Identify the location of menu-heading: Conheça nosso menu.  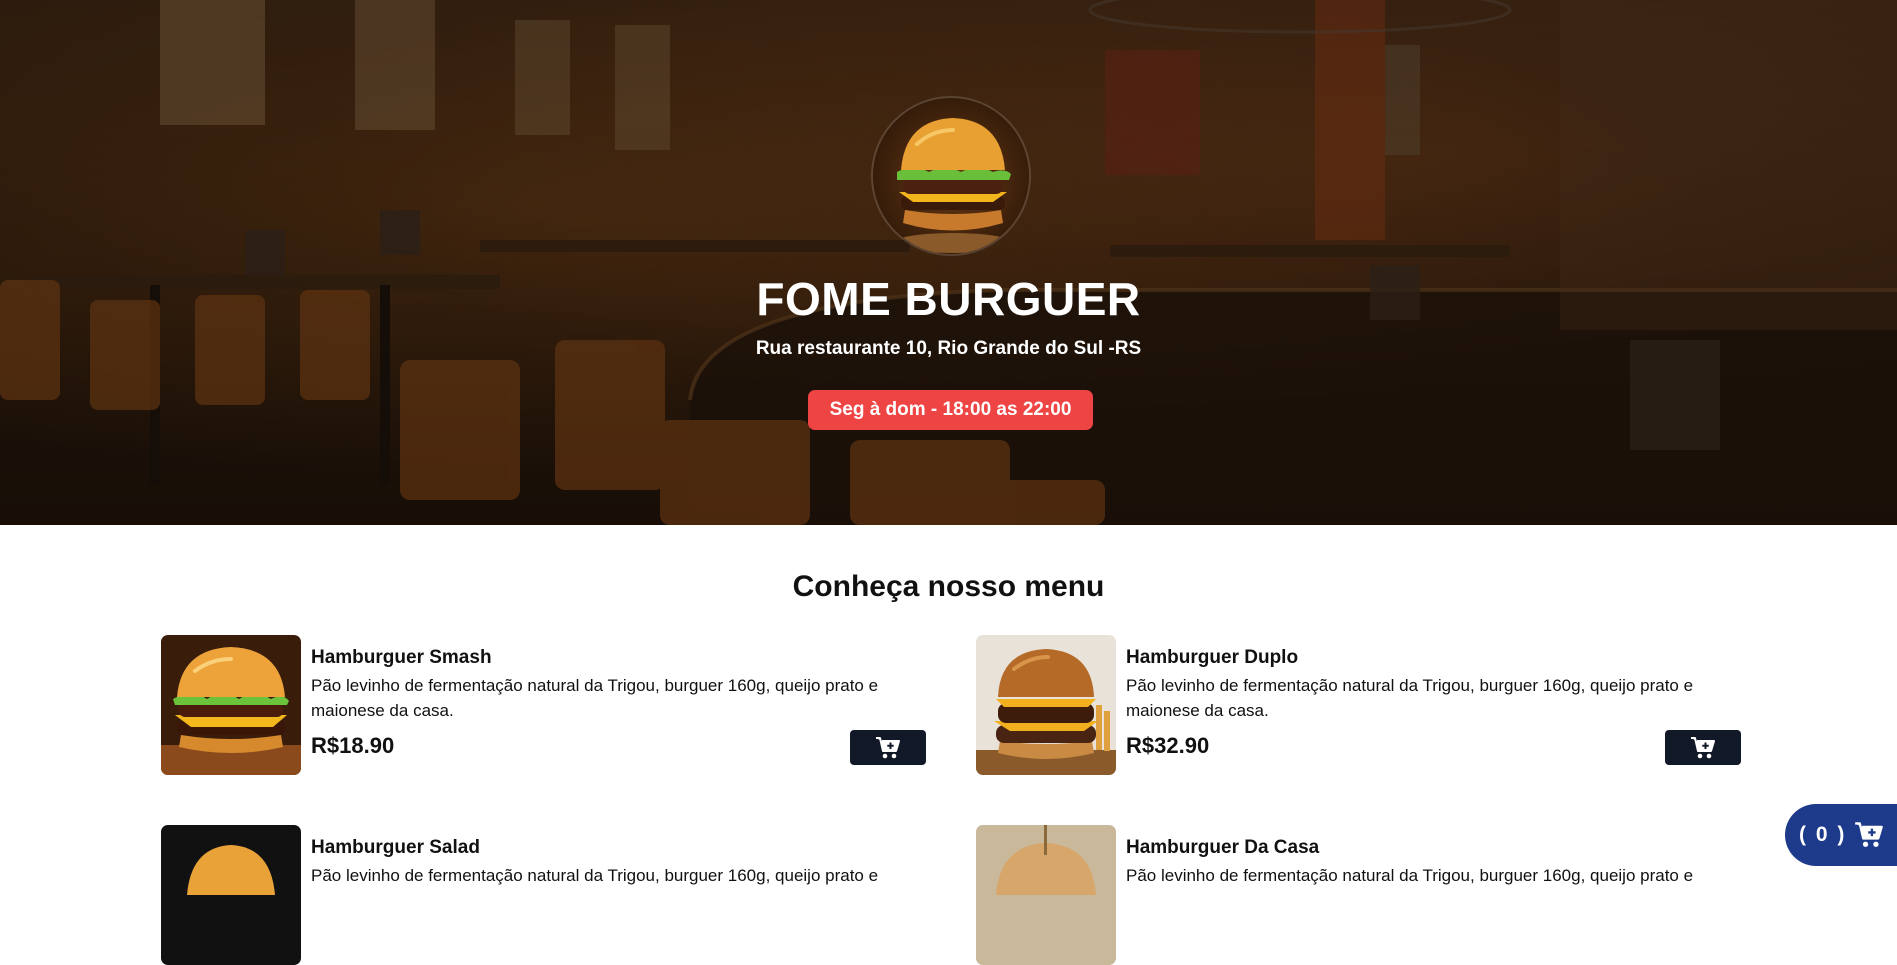
(948, 586).